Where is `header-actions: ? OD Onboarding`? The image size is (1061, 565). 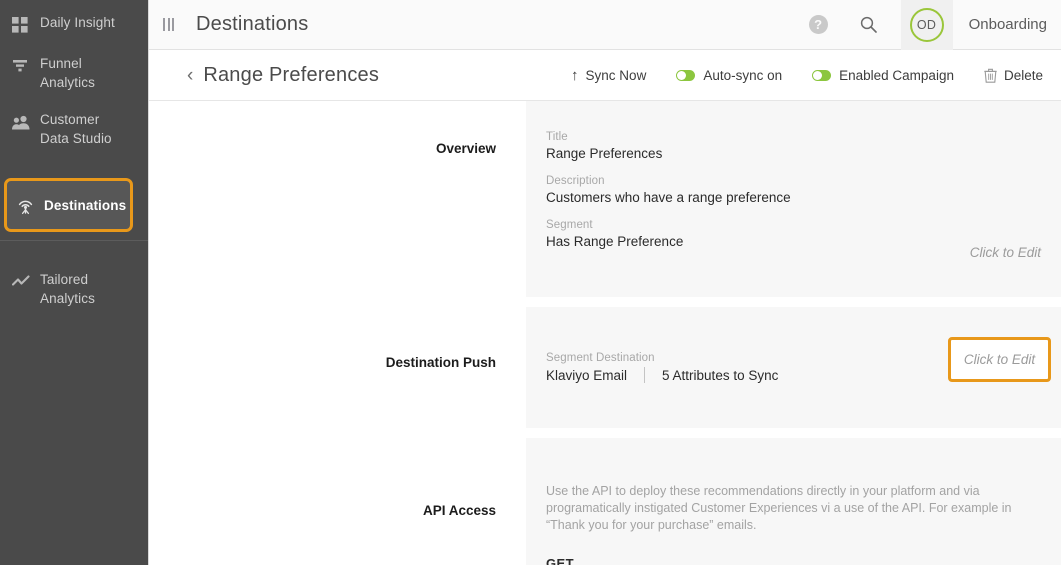
header-actions: ? OD Onboarding is located at coordinates (934, 25).